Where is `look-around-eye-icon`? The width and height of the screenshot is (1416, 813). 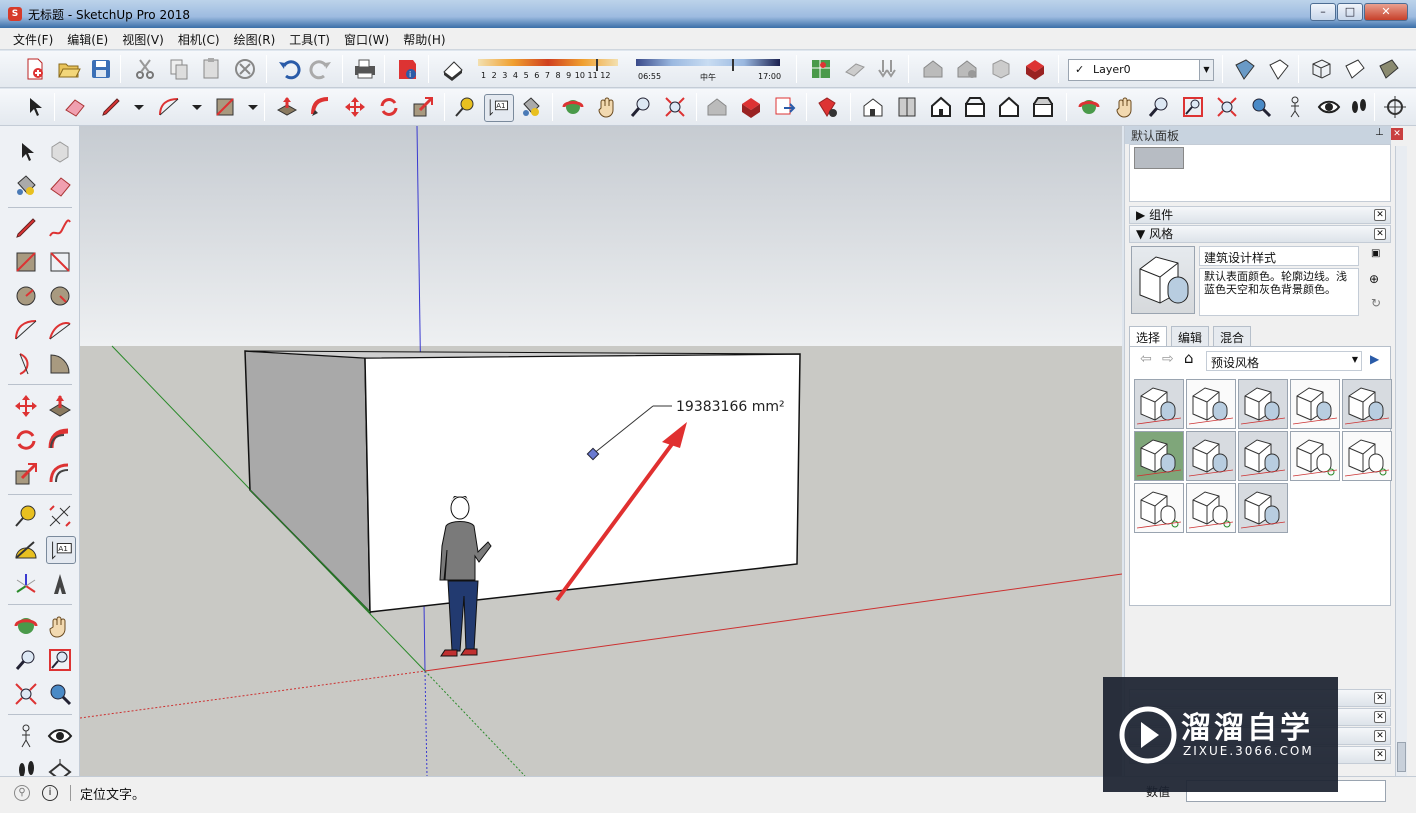 look-around-eye-icon is located at coordinates (60, 736).